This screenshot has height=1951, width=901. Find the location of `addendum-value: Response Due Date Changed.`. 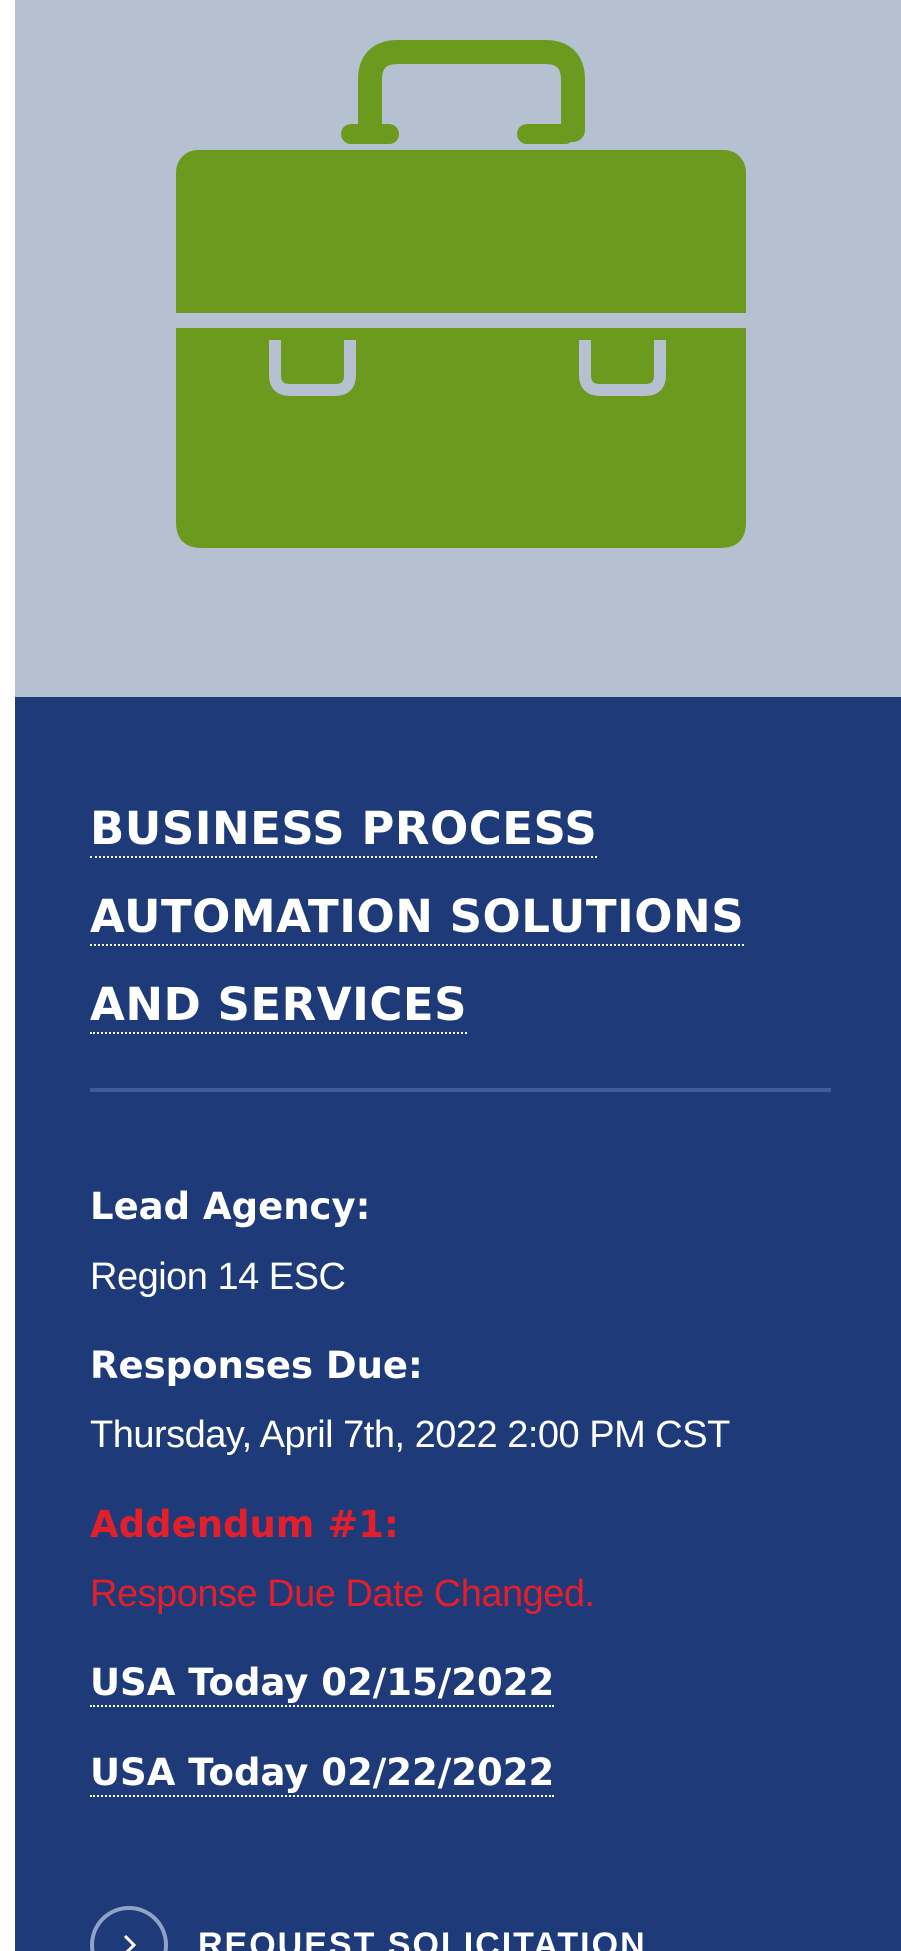

addendum-value: Response Due Date Changed. is located at coordinates (342, 1594).